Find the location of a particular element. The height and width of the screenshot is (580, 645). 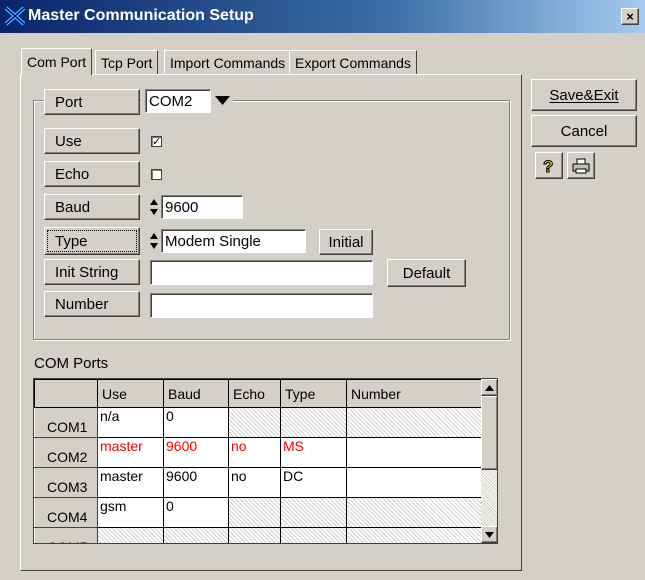

table-row: COM5 is located at coordinates (258, 535).